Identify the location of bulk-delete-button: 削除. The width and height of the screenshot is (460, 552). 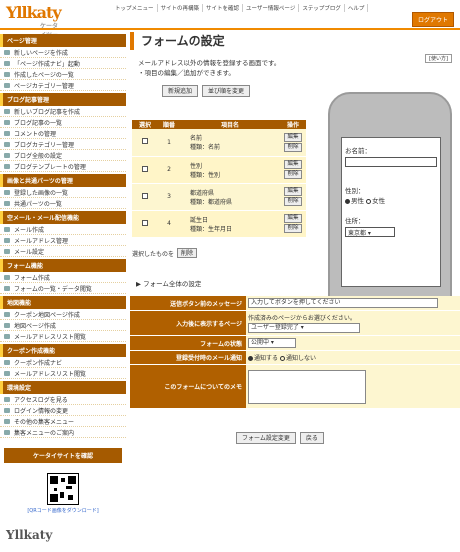
(187, 253).